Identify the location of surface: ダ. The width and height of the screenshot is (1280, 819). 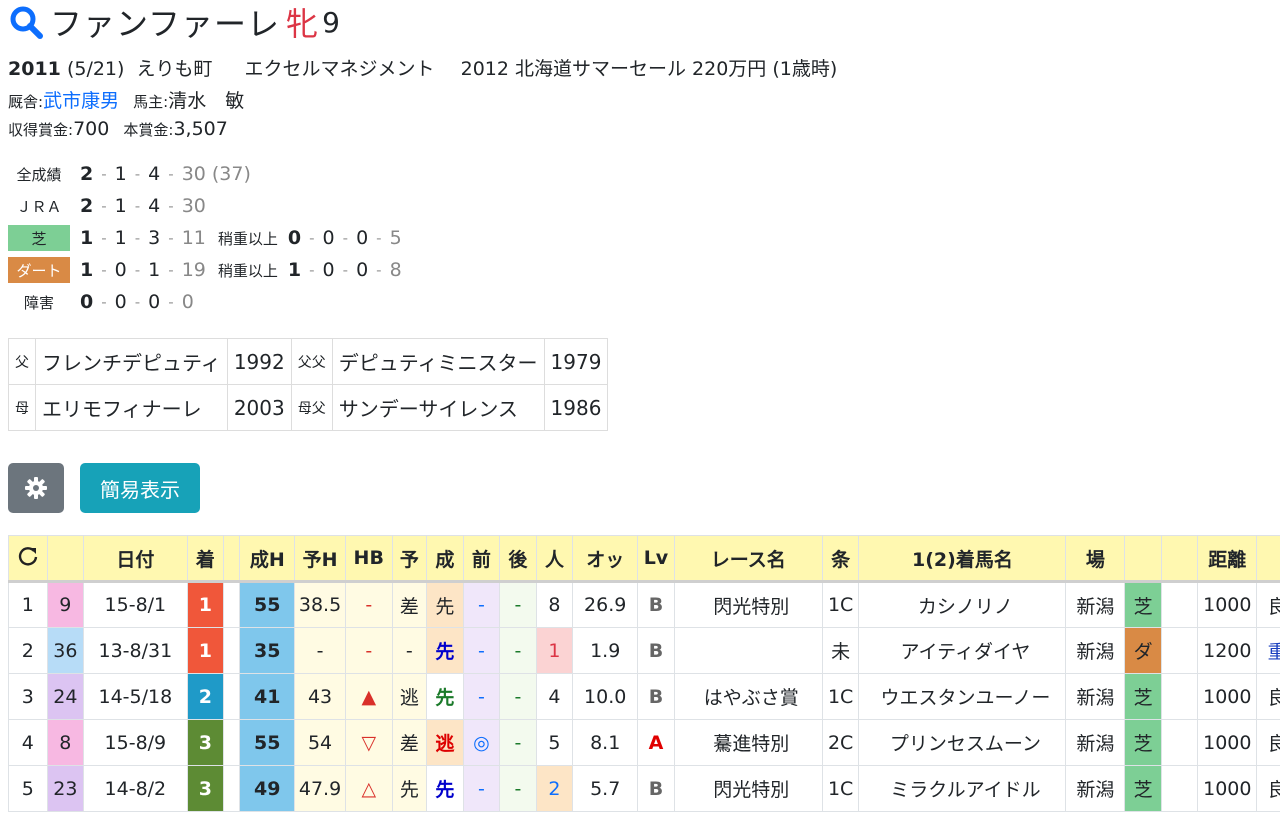
(1143, 650).